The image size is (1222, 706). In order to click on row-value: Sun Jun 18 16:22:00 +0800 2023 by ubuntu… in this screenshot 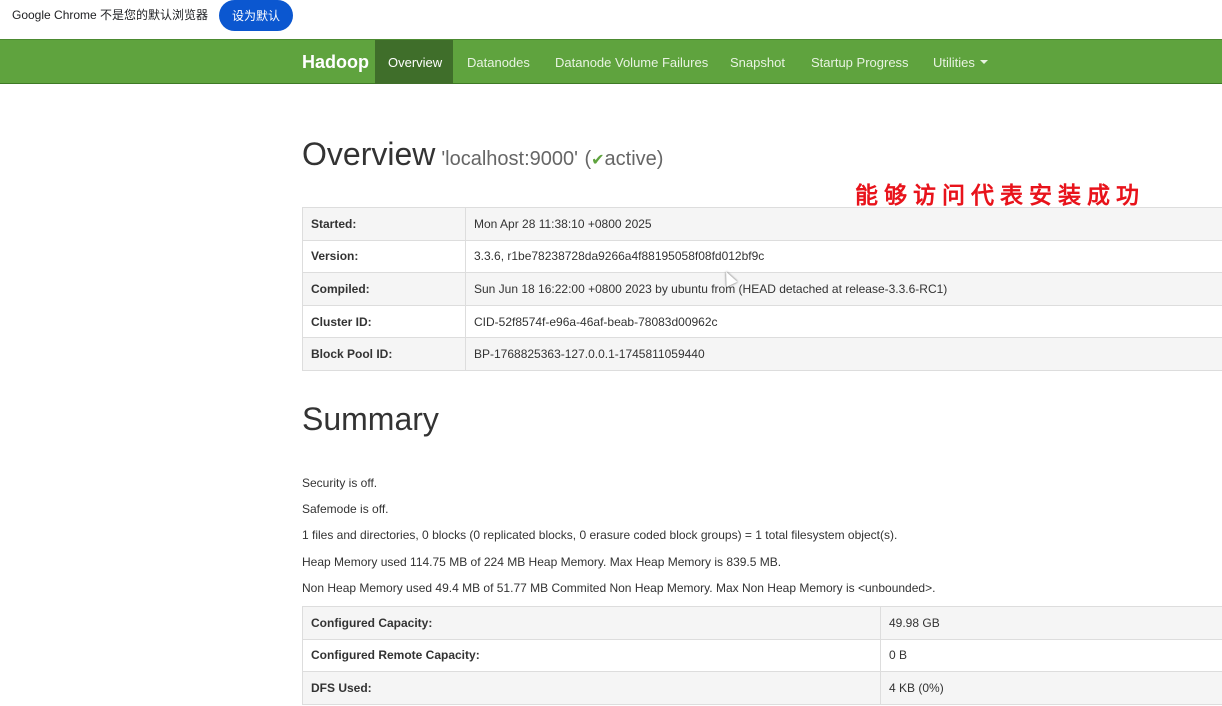, I will do `click(843, 289)`.